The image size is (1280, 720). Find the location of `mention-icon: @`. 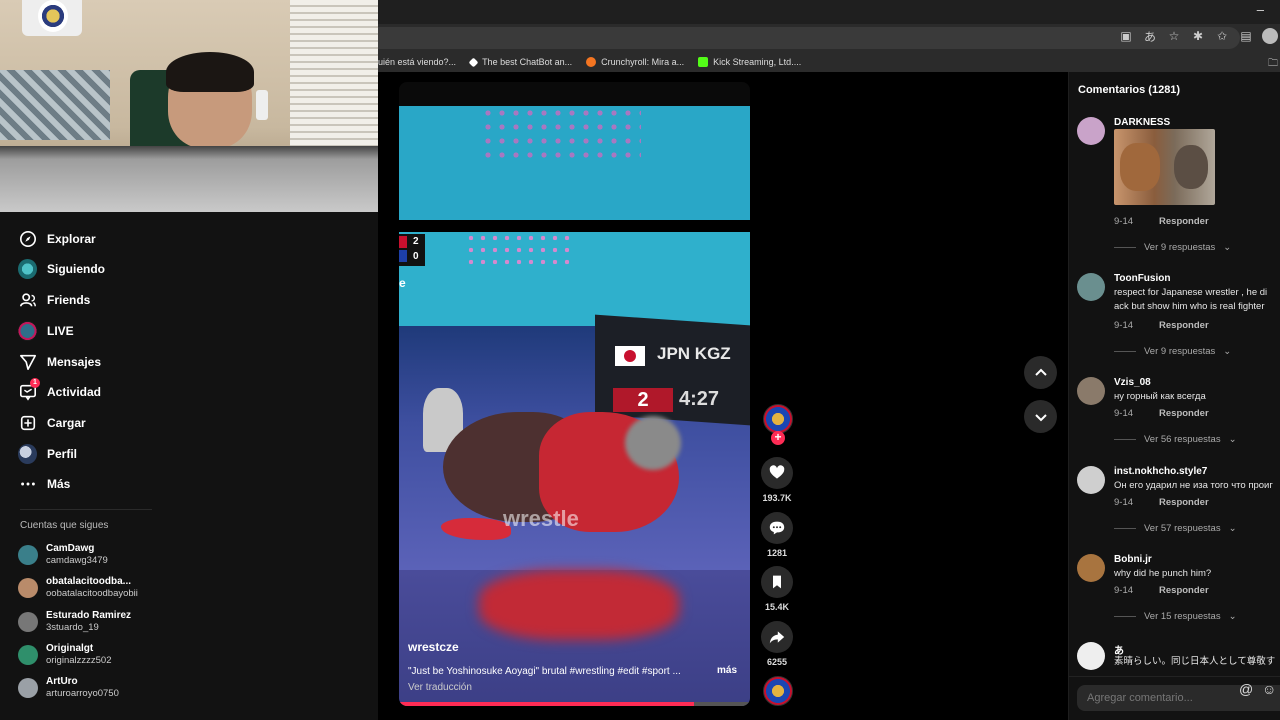

mention-icon: @ is located at coordinates (1246, 689).